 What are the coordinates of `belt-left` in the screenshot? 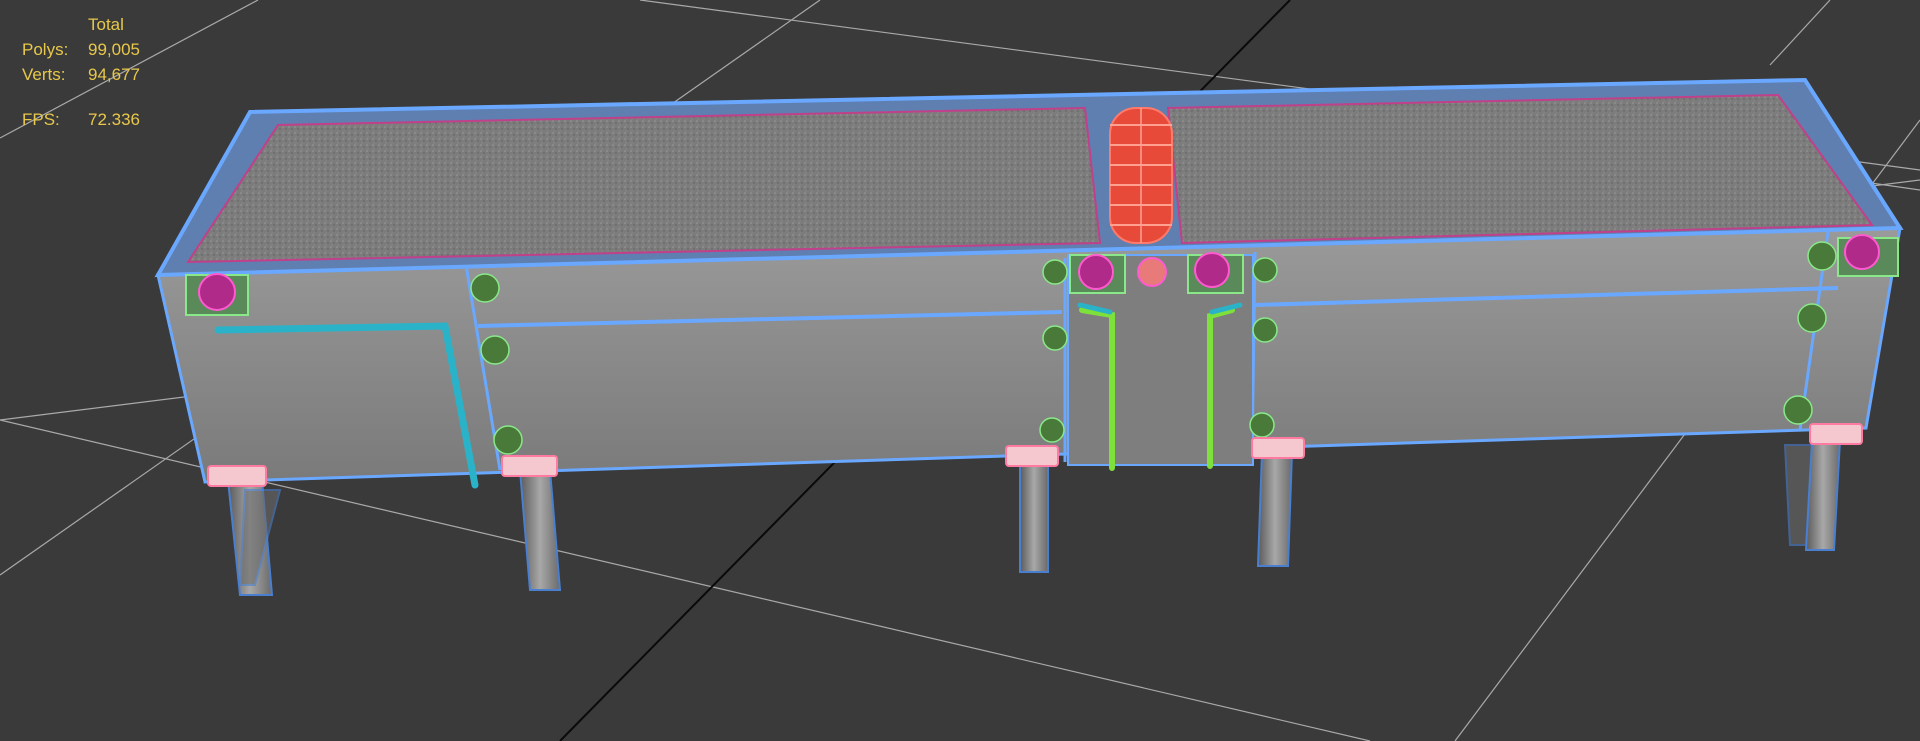 It's located at (644, 185).